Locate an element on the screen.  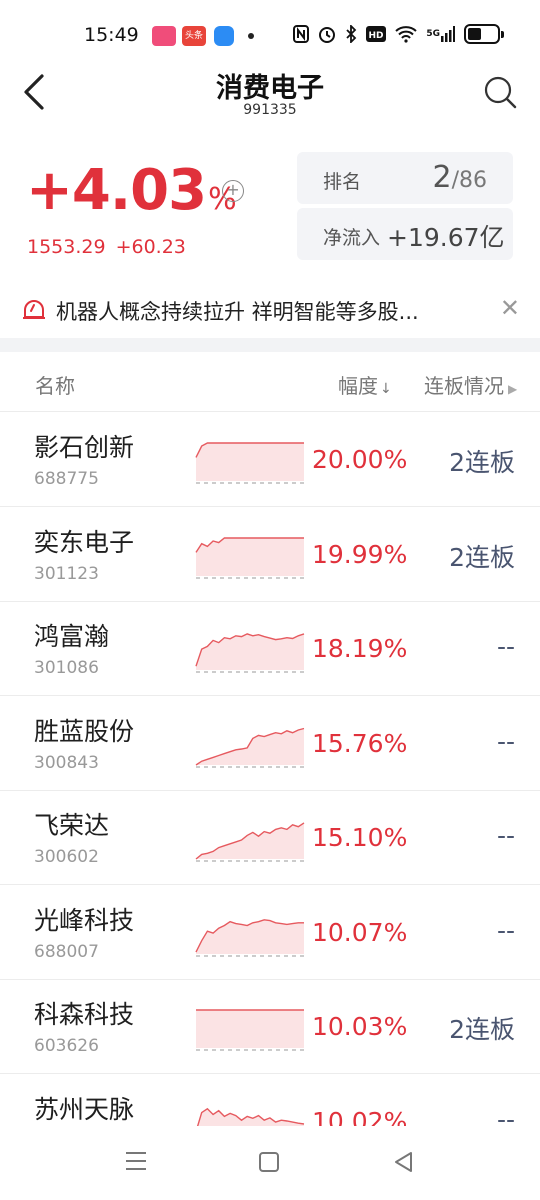
rank-value: 2/86 is located at coordinates (460, 177).